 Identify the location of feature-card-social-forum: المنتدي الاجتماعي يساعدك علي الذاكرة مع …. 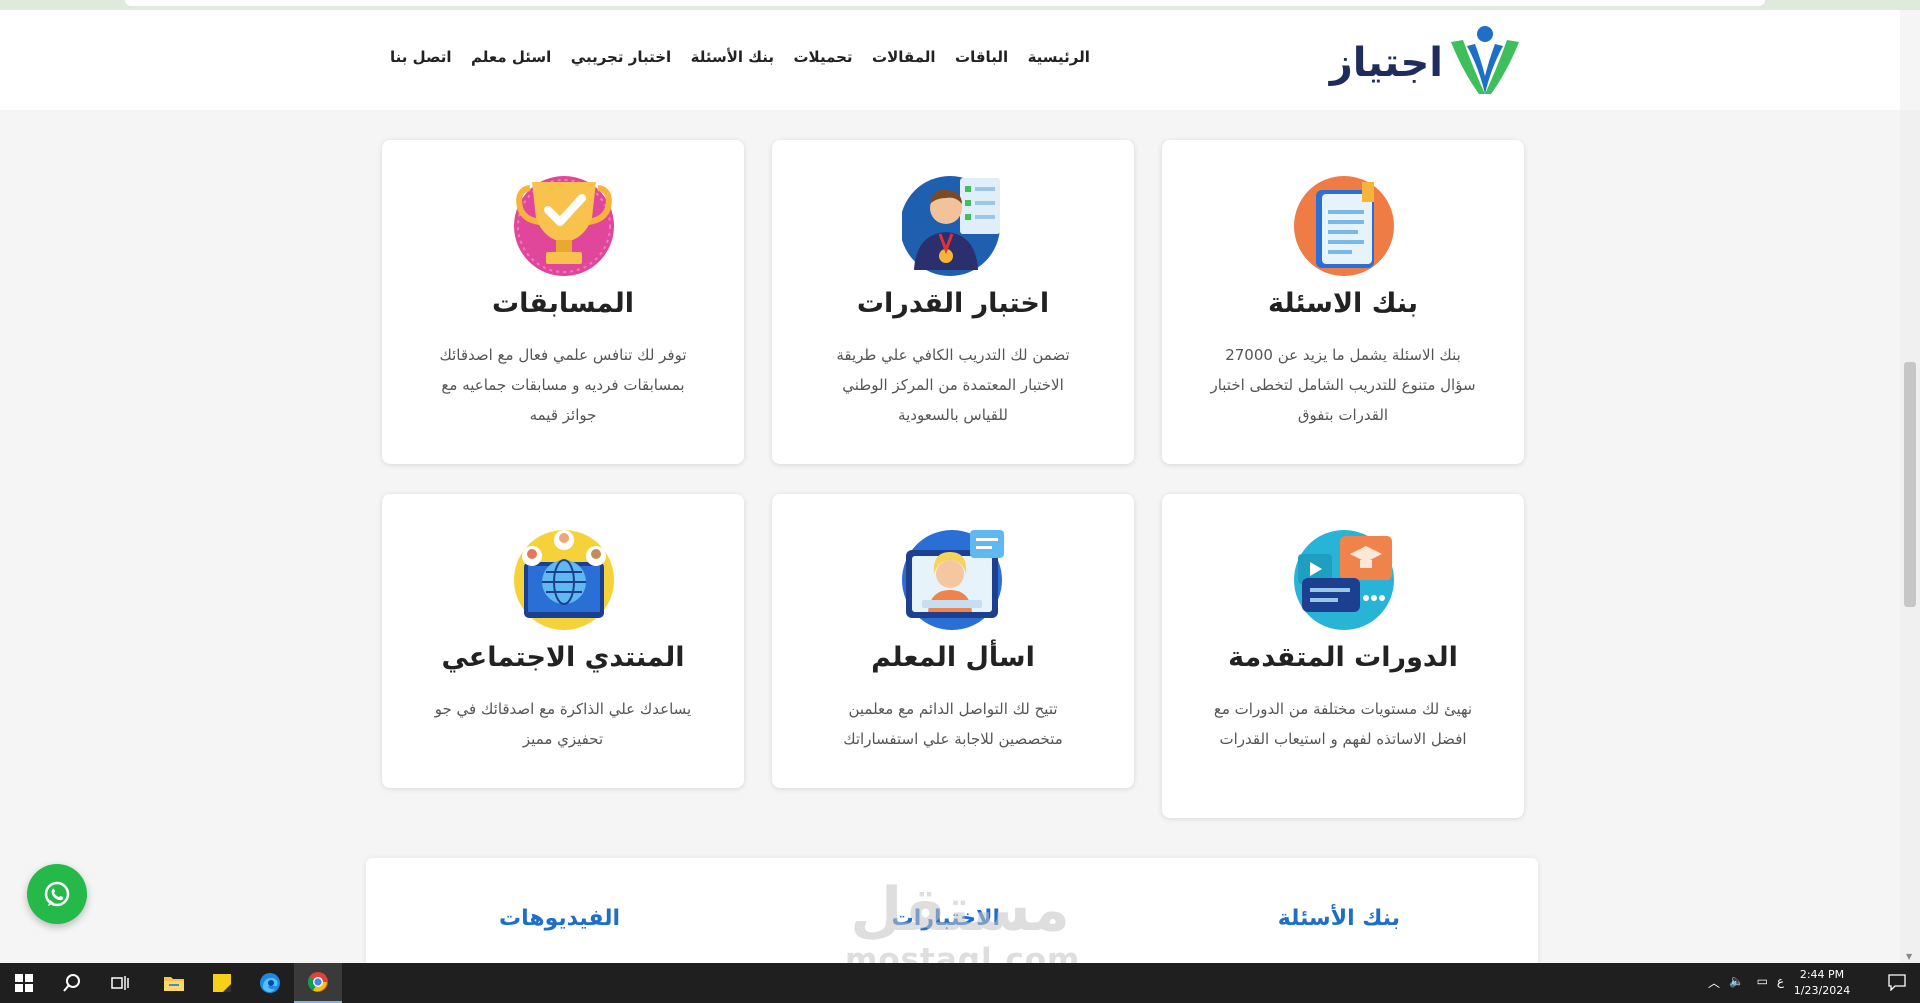
(563, 641).